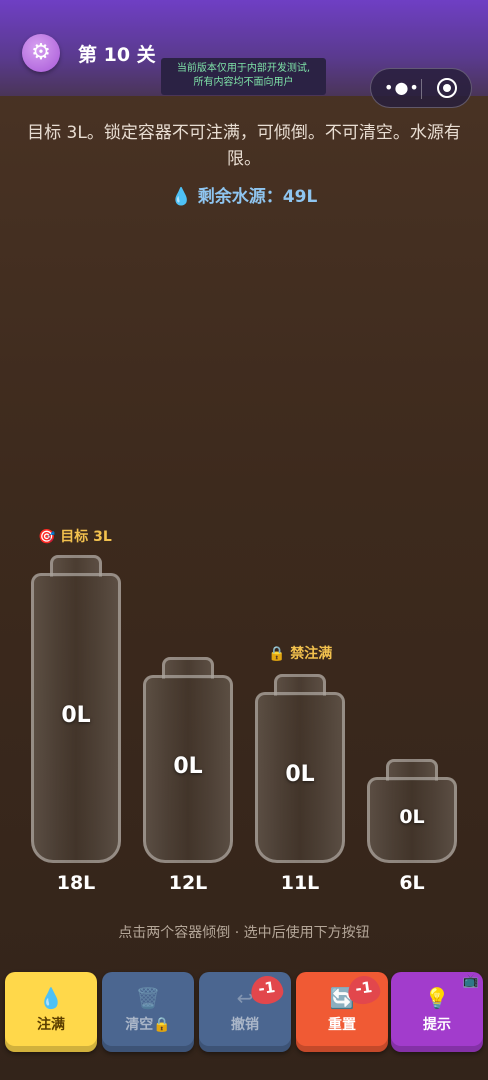 The image size is (488, 1080). I want to click on more-dots-icon: •●•, so click(402, 87).